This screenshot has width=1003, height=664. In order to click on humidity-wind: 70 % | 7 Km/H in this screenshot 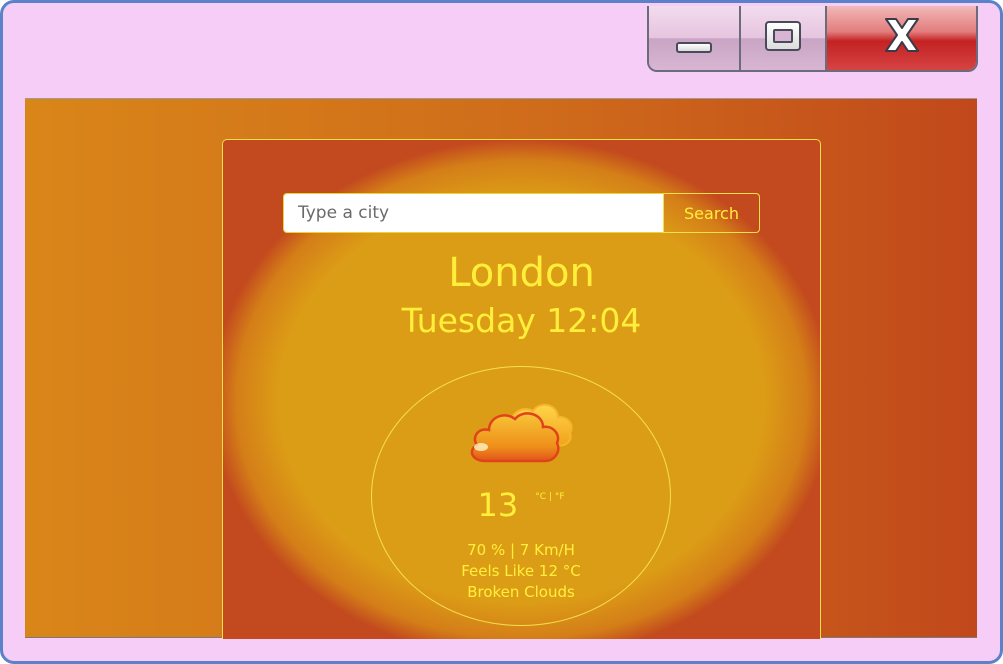, I will do `click(521, 550)`.